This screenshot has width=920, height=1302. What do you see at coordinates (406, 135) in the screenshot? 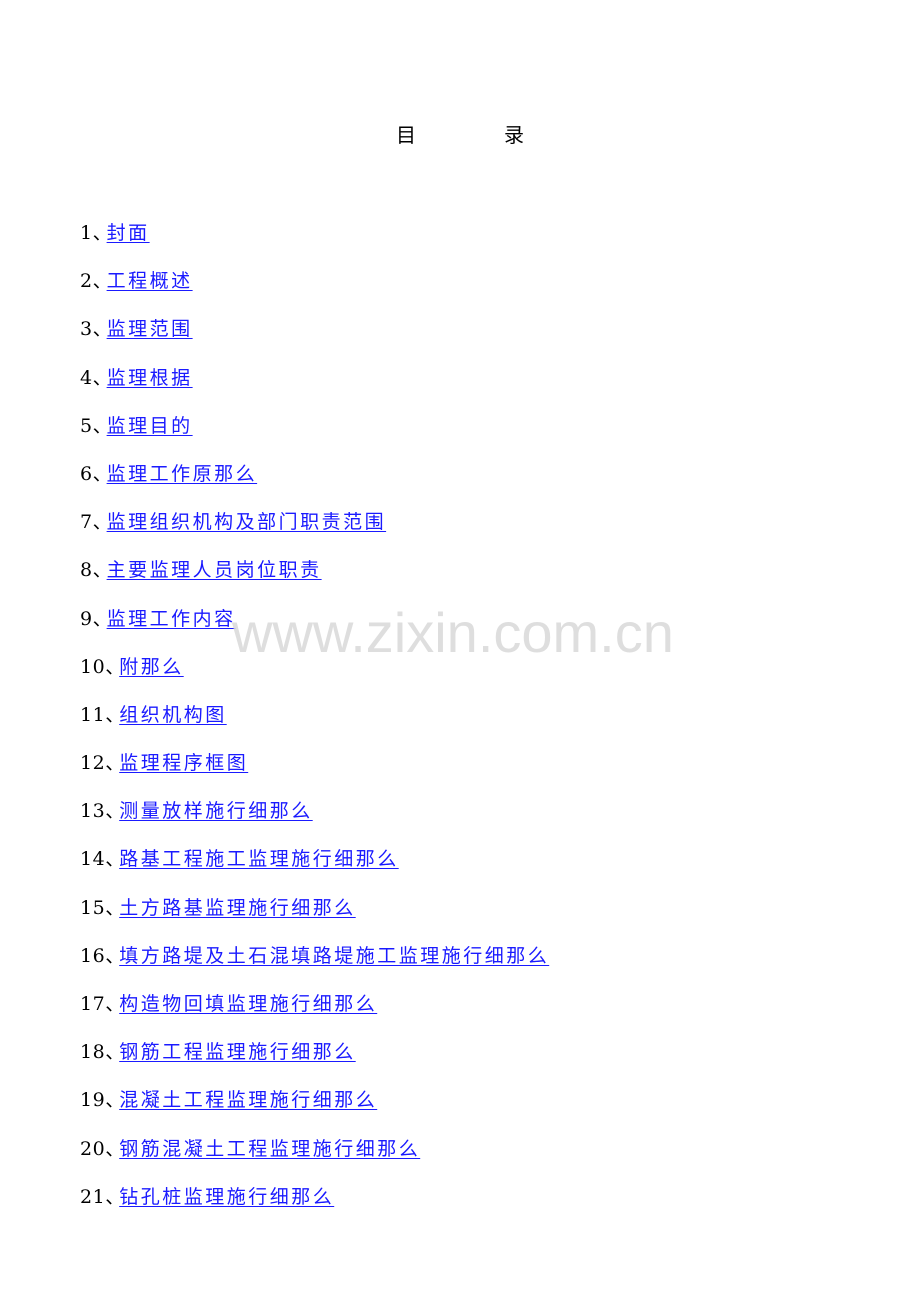
I see `title-char-1: 目` at bounding box center [406, 135].